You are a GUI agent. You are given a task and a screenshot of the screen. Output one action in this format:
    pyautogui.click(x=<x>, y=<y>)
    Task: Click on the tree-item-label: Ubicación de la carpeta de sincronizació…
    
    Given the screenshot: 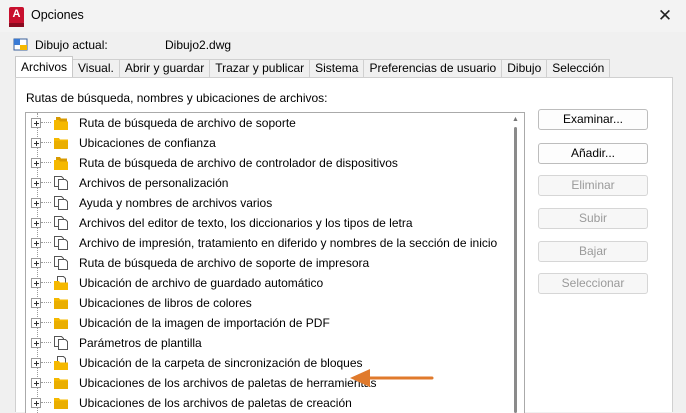 What is the action you would take?
    pyautogui.click(x=221, y=363)
    